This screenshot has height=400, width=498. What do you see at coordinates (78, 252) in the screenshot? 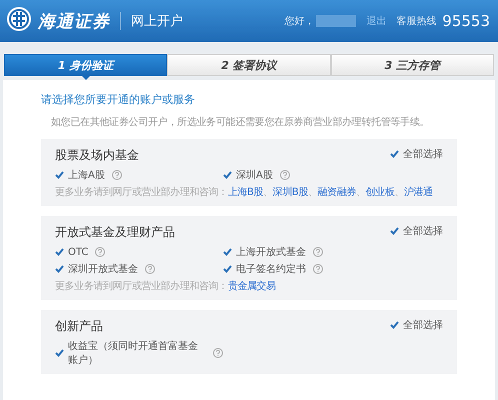
I see `option-label: OTC` at bounding box center [78, 252].